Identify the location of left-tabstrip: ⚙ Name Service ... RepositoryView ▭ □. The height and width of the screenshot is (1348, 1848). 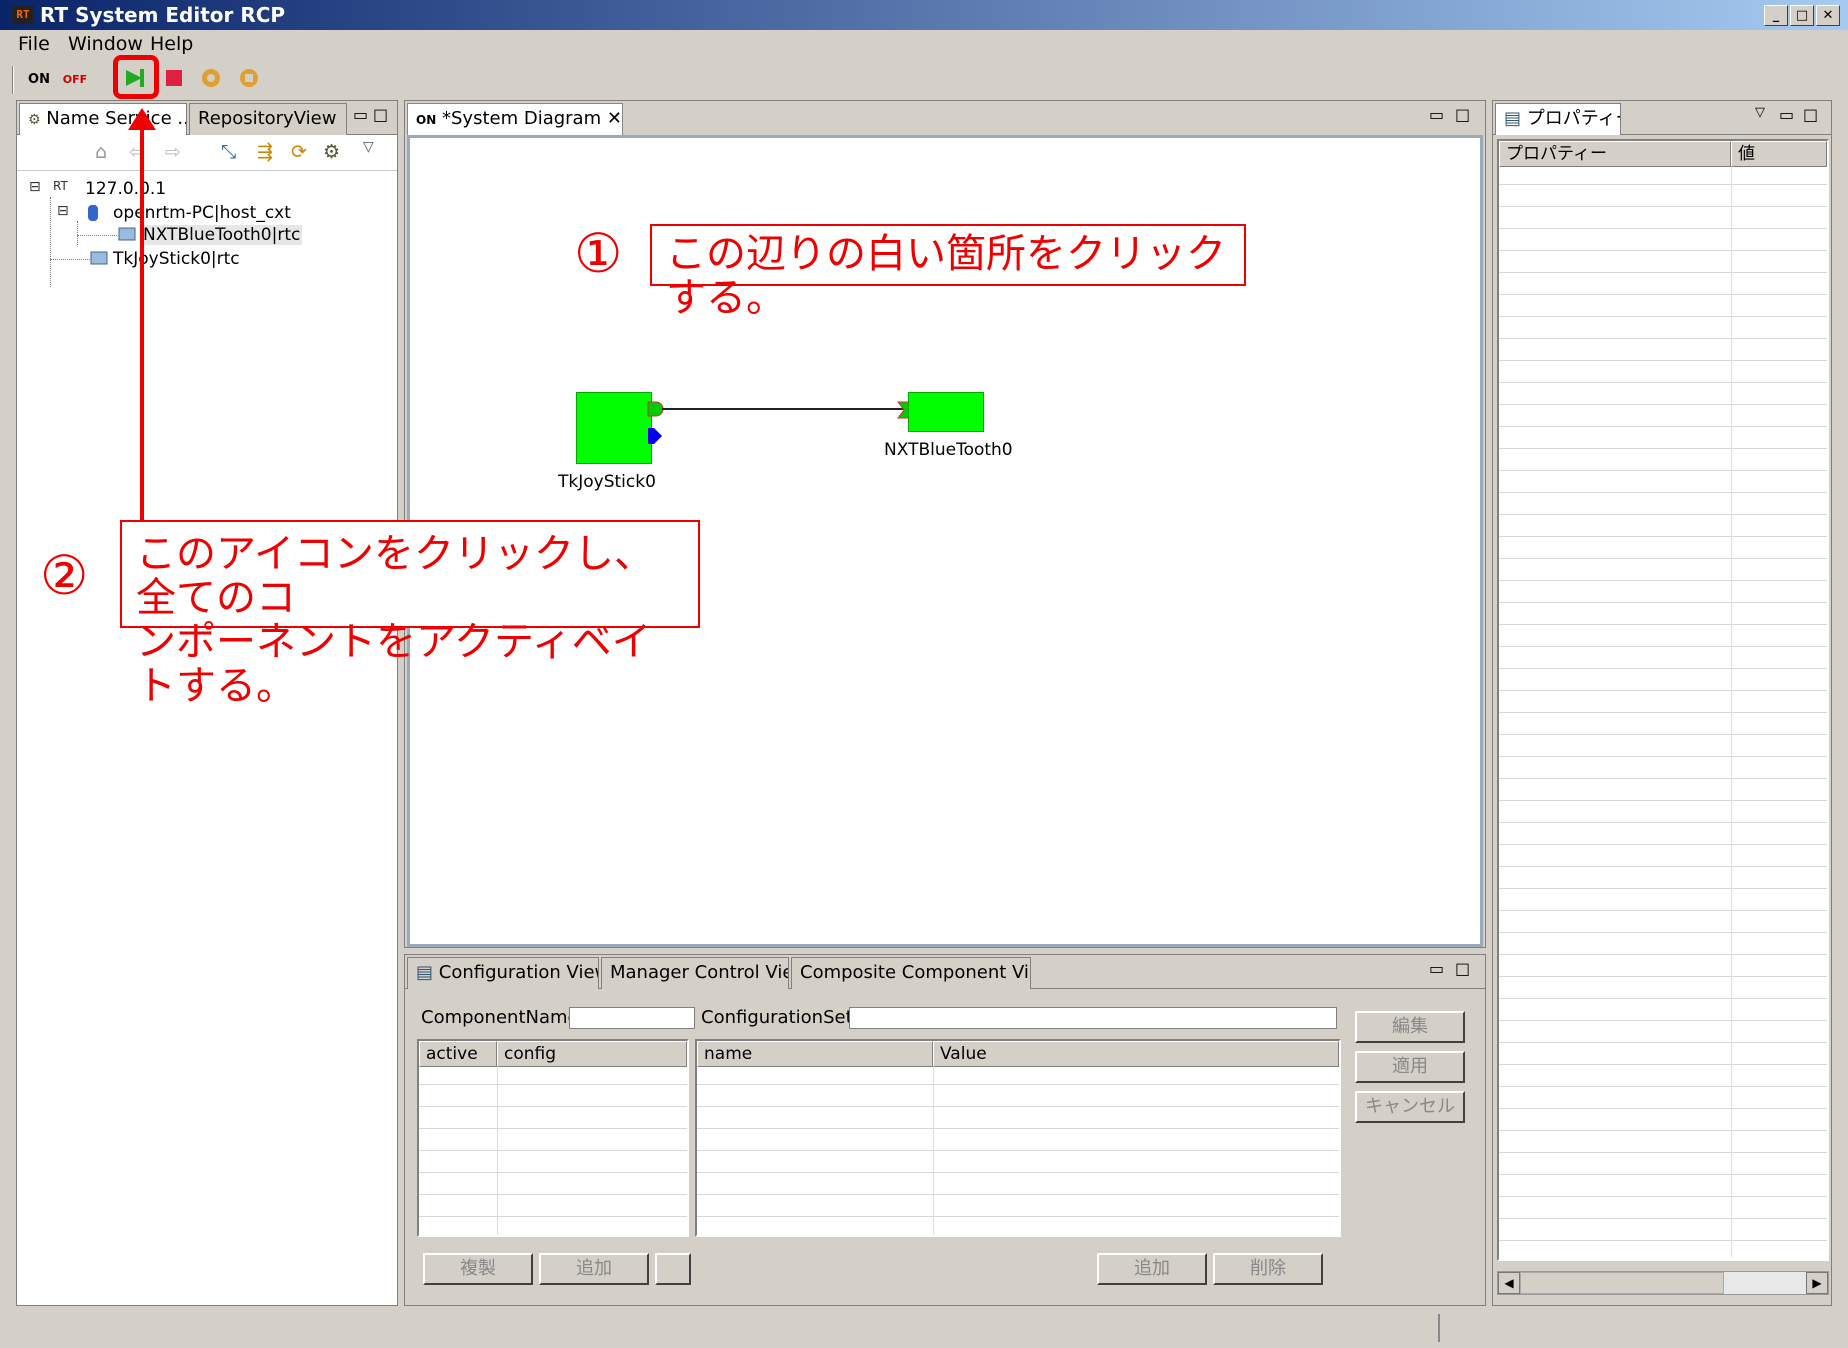
(207, 118).